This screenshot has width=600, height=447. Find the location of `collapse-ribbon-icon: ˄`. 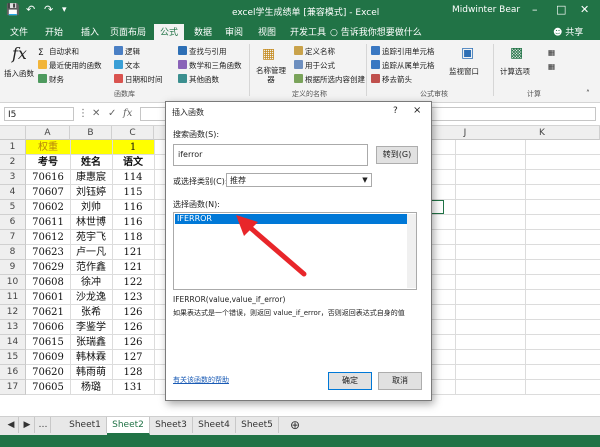

collapse-ribbon-icon: ˄ is located at coordinates (588, 93).